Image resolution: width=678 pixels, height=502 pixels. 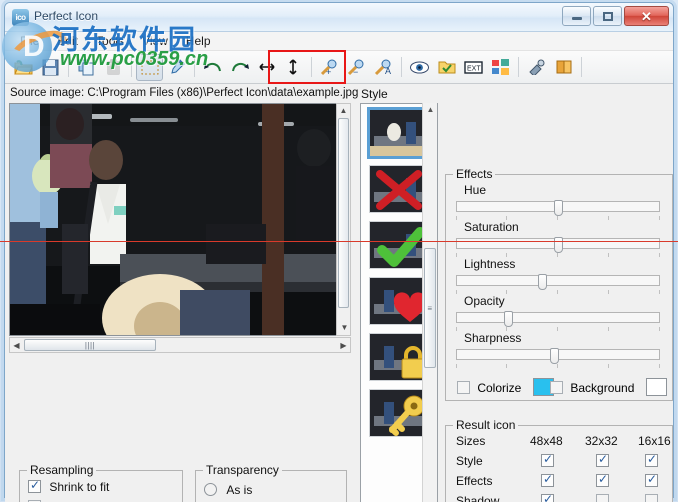 What do you see at coordinates (198, 41) in the screenshot?
I see `menu-item-help: Help` at bounding box center [198, 41].